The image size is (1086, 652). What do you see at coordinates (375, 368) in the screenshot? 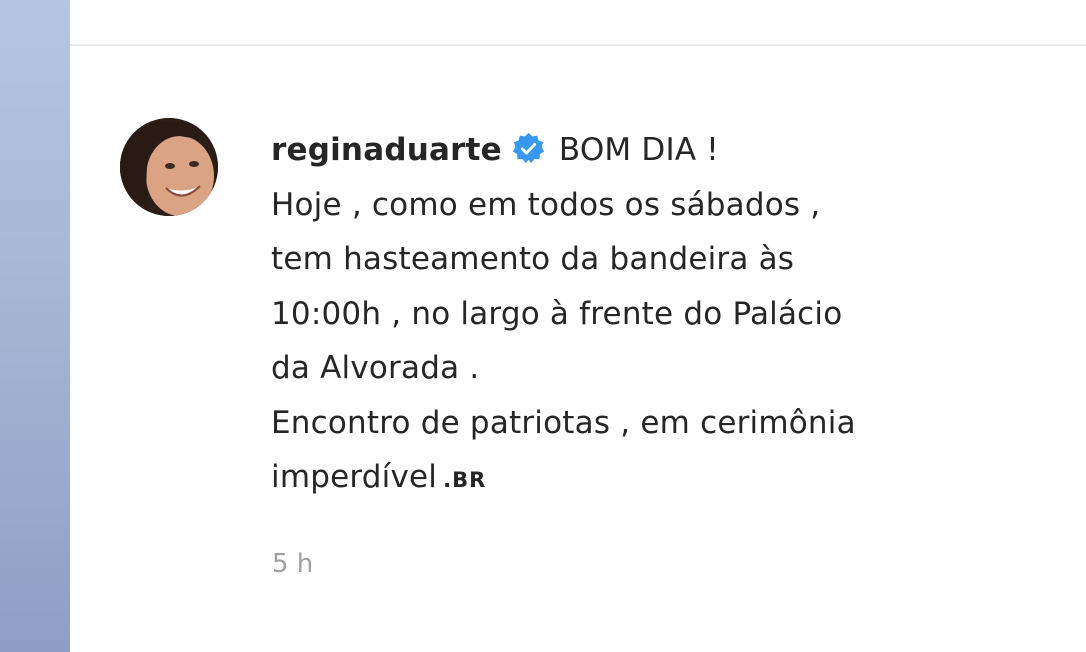
I see `caption-line: da Alvorada .` at bounding box center [375, 368].